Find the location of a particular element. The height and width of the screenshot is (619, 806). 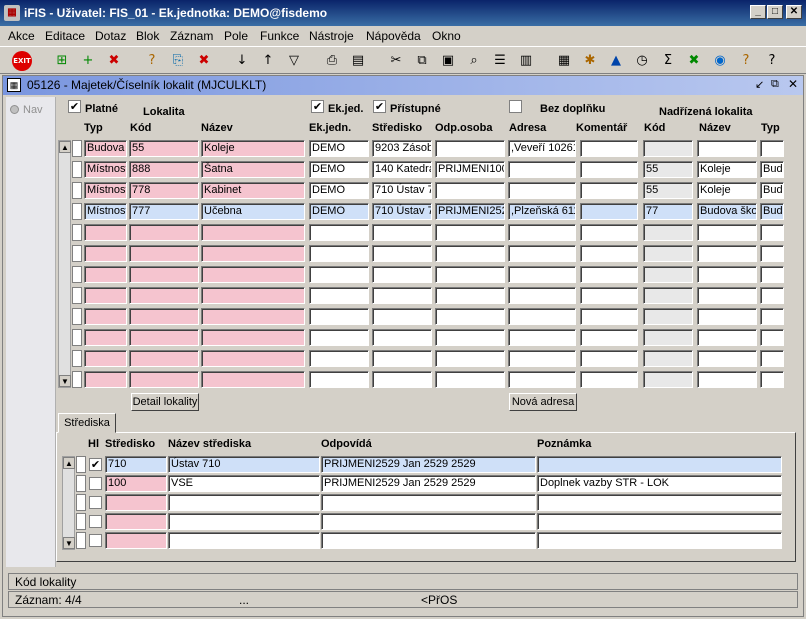

hl-checkbox: ✔ is located at coordinates (95, 464).